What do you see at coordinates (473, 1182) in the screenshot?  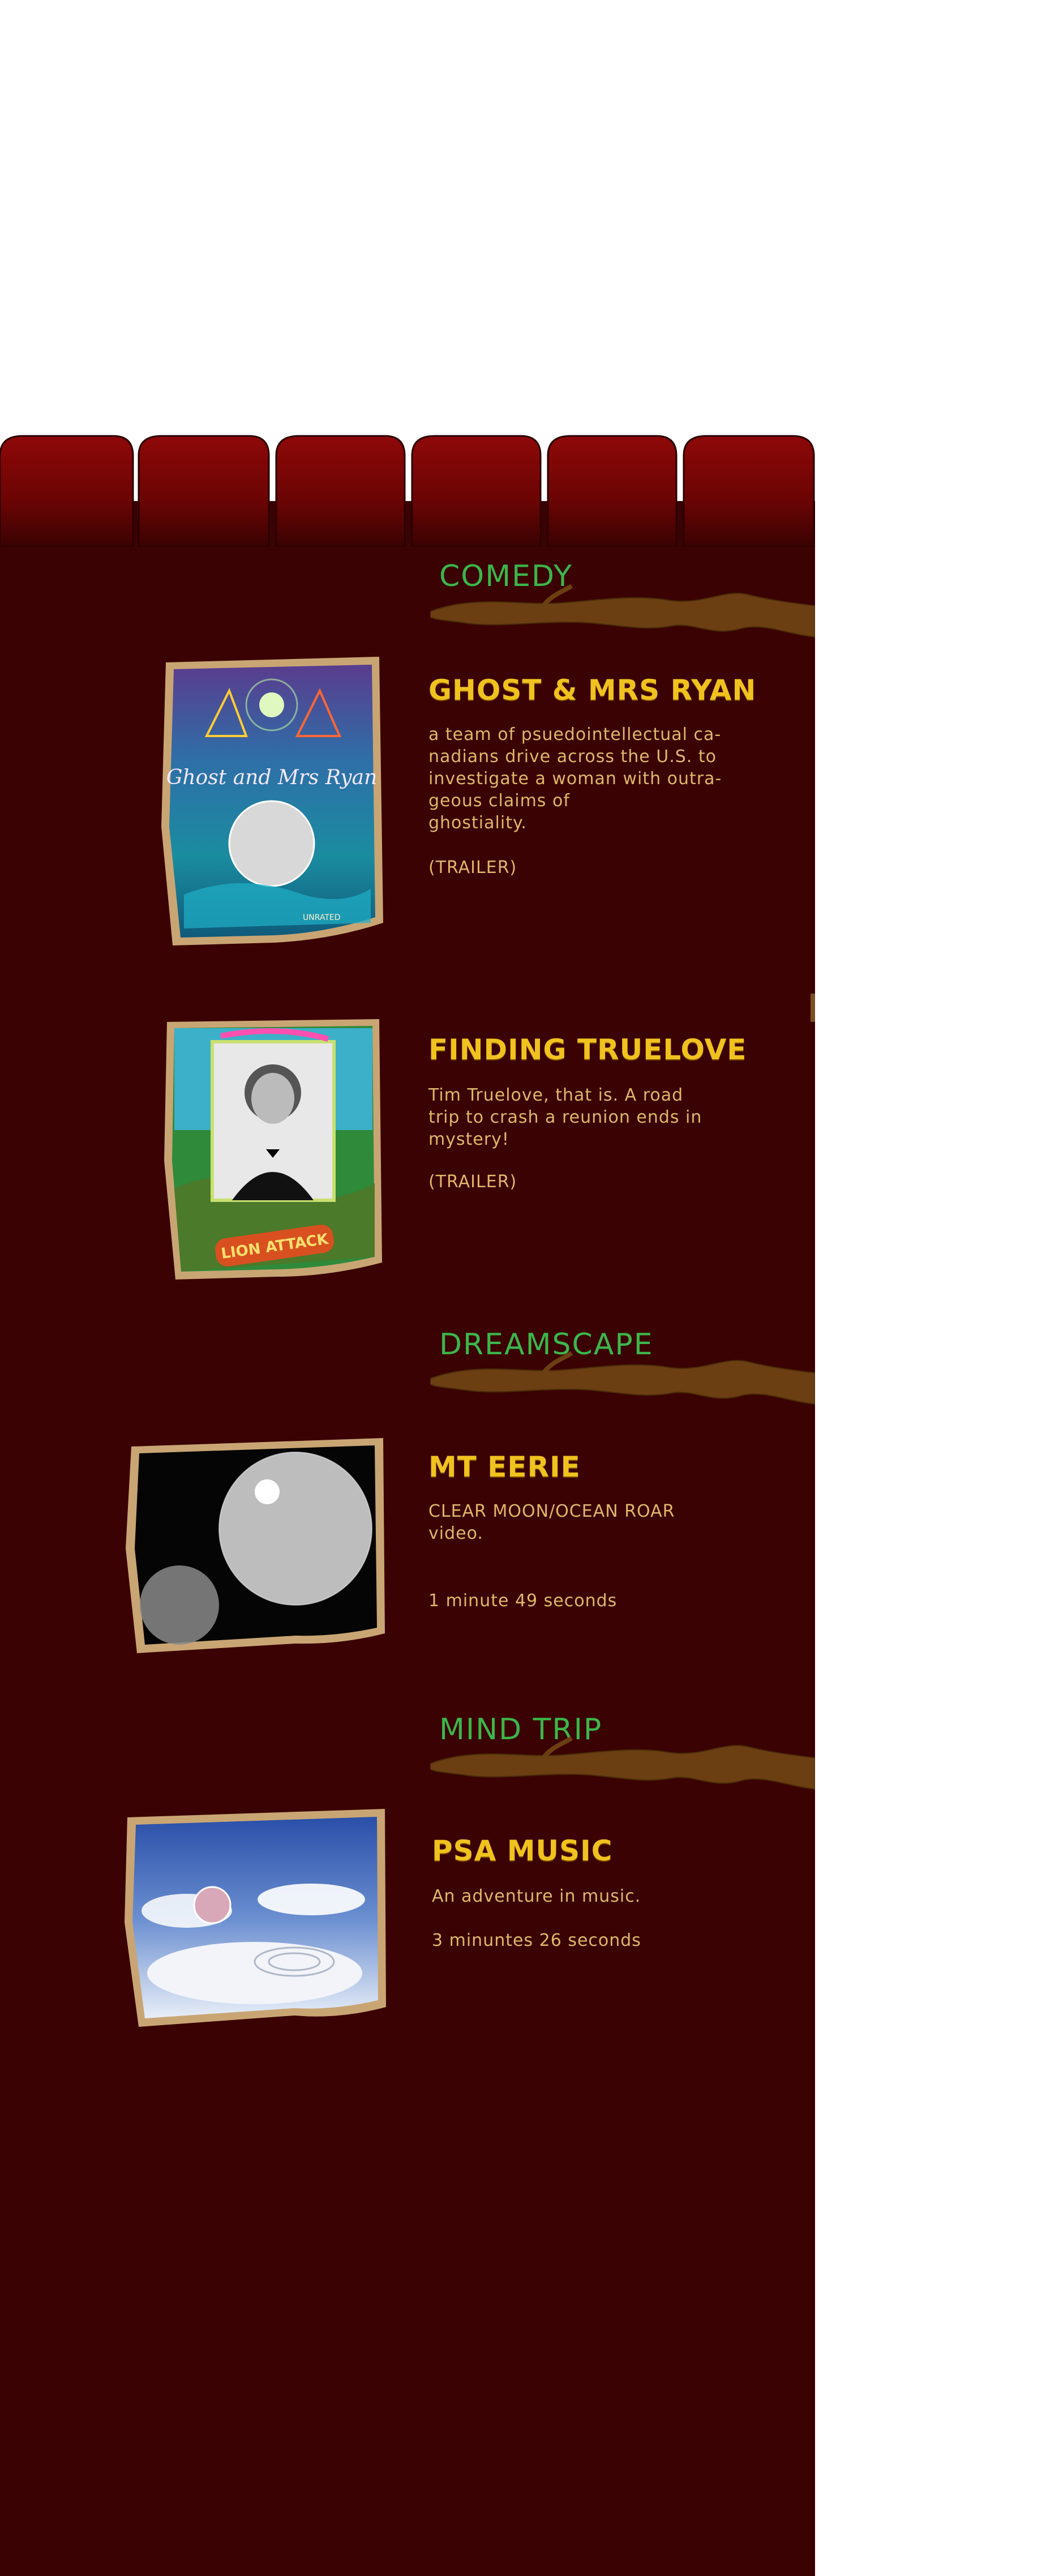 I see `trailer-link-finding-truelove: (TRAILER)` at bounding box center [473, 1182].